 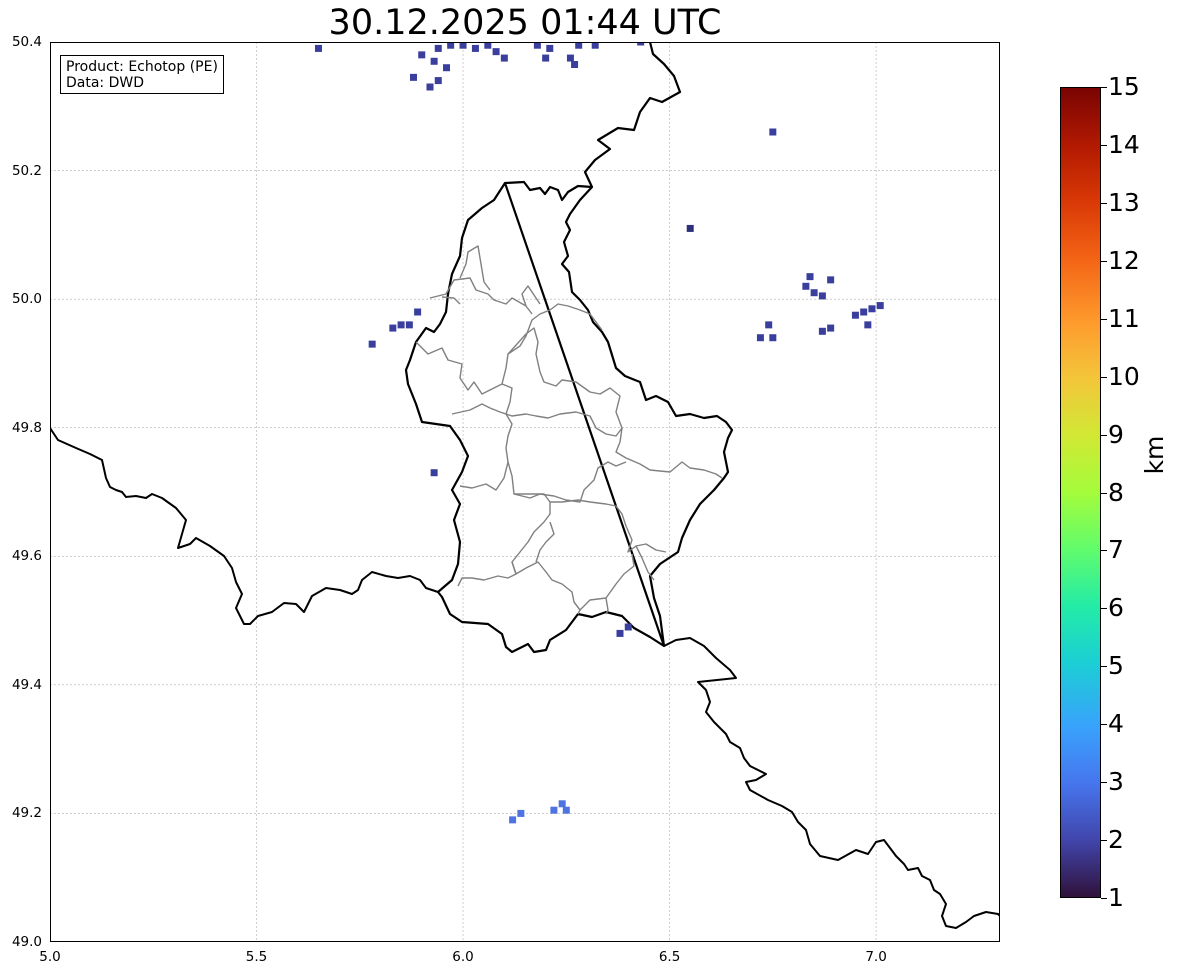 What do you see at coordinates (1116, 724) in the screenshot?
I see `colorbar-tick-label: 4` at bounding box center [1116, 724].